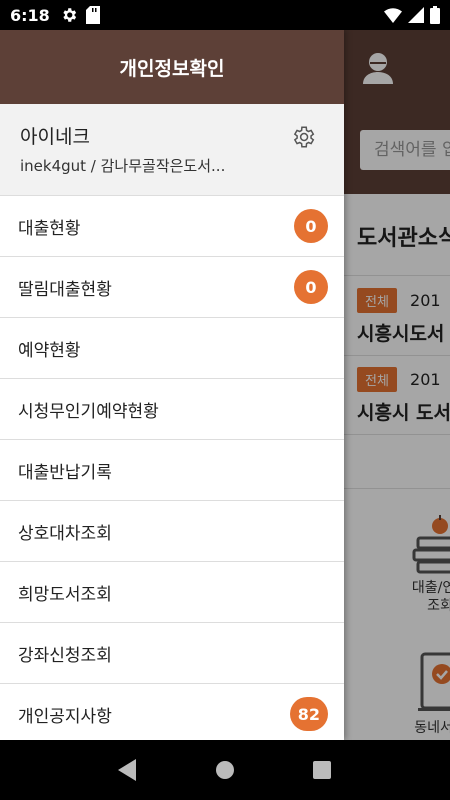  Describe the element at coordinates (92, 15) in the screenshot. I see `sd-card-icon` at that location.